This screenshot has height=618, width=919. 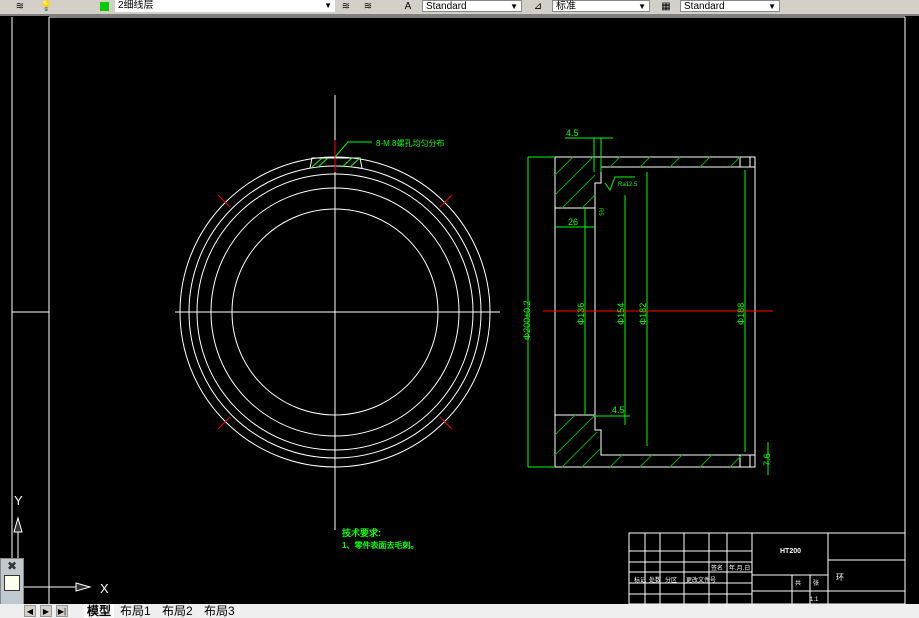 What do you see at coordinates (701, 580) in the screenshot?
I see `tb-label-doc: 更改文件号` at bounding box center [701, 580].